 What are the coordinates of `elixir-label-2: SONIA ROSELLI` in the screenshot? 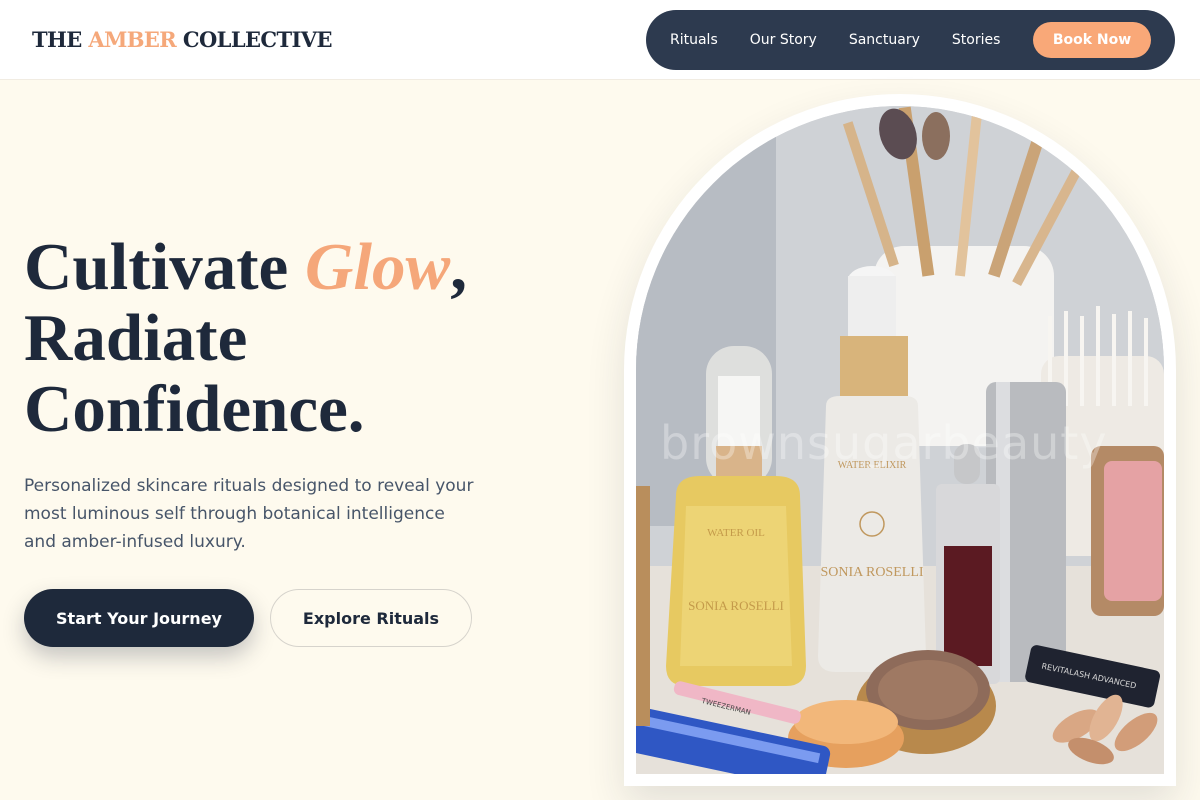 It's located at (871, 572).